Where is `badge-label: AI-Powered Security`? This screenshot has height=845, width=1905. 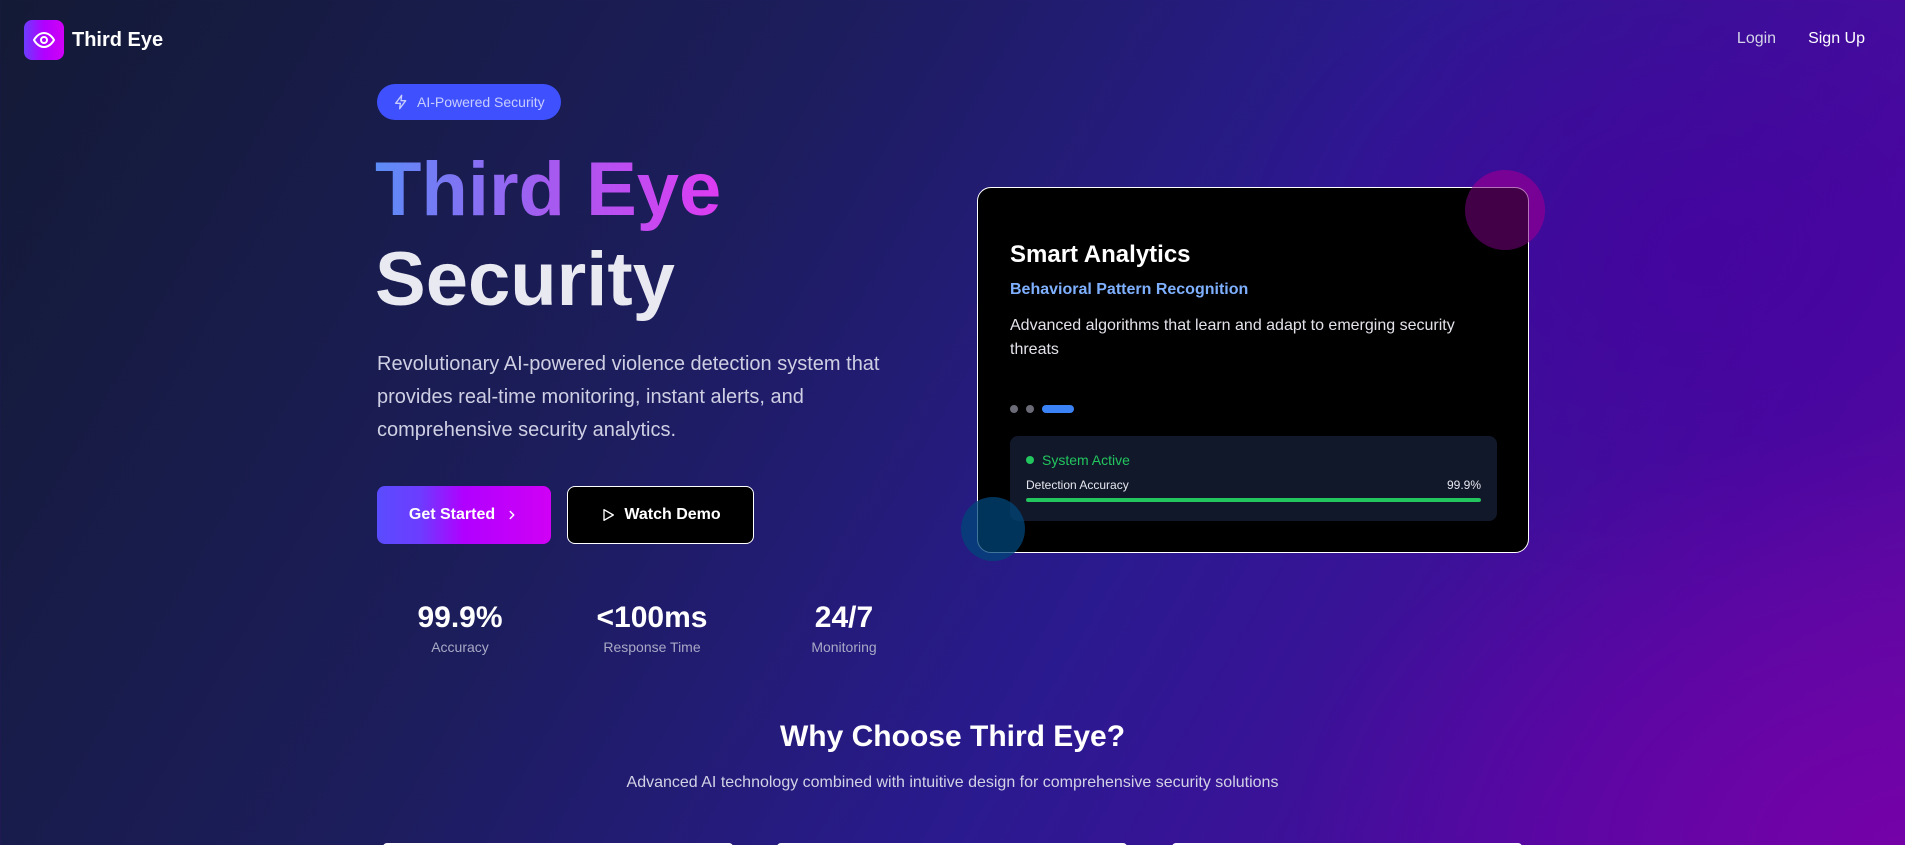 badge-label: AI-Powered Security is located at coordinates (481, 102).